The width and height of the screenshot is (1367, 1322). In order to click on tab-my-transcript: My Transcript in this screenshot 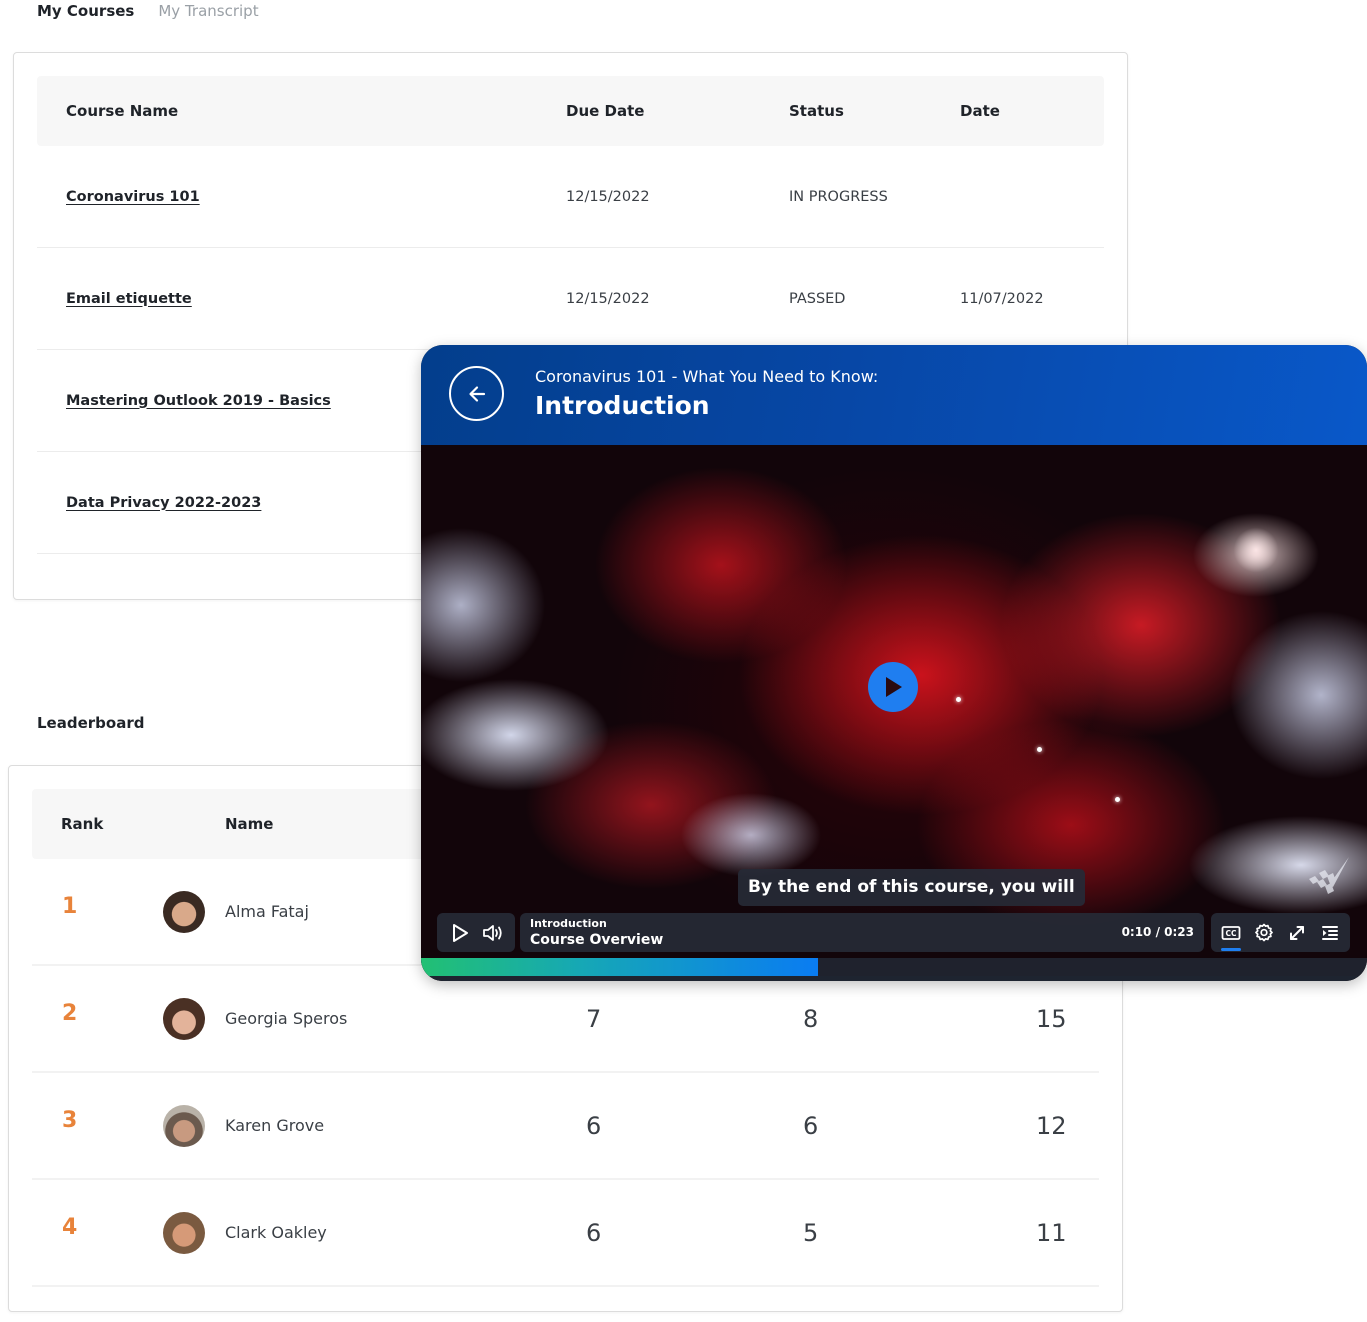, I will do `click(208, 12)`.